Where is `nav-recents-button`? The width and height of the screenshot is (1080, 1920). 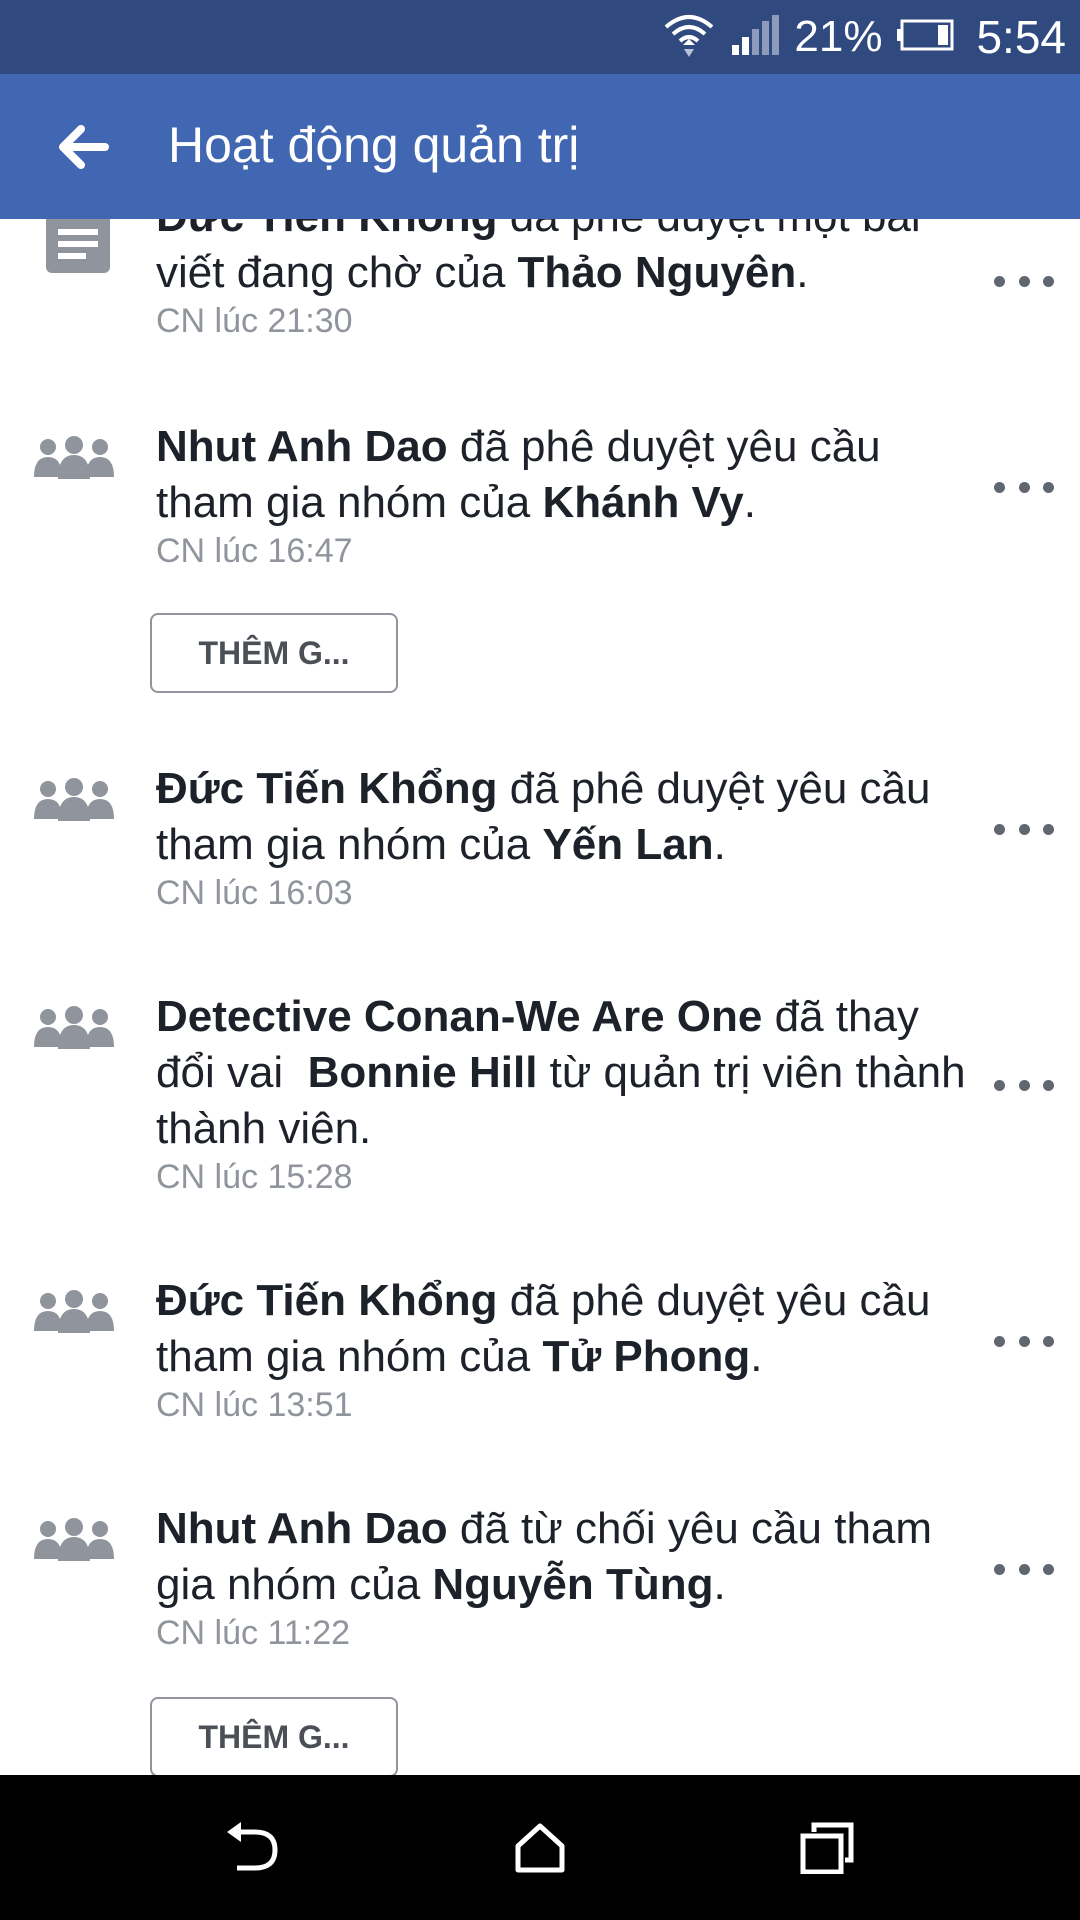
nav-recents-button is located at coordinates (827, 1848).